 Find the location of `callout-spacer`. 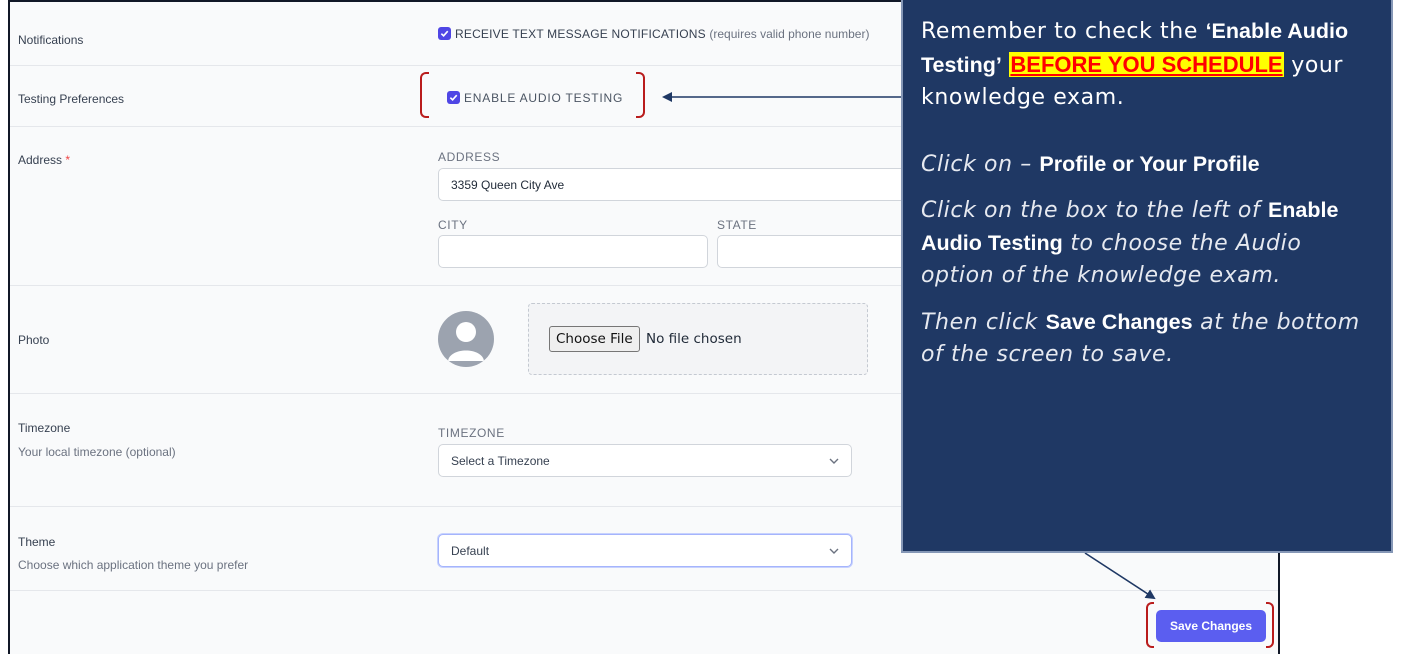

callout-spacer is located at coordinates (1147, 132).